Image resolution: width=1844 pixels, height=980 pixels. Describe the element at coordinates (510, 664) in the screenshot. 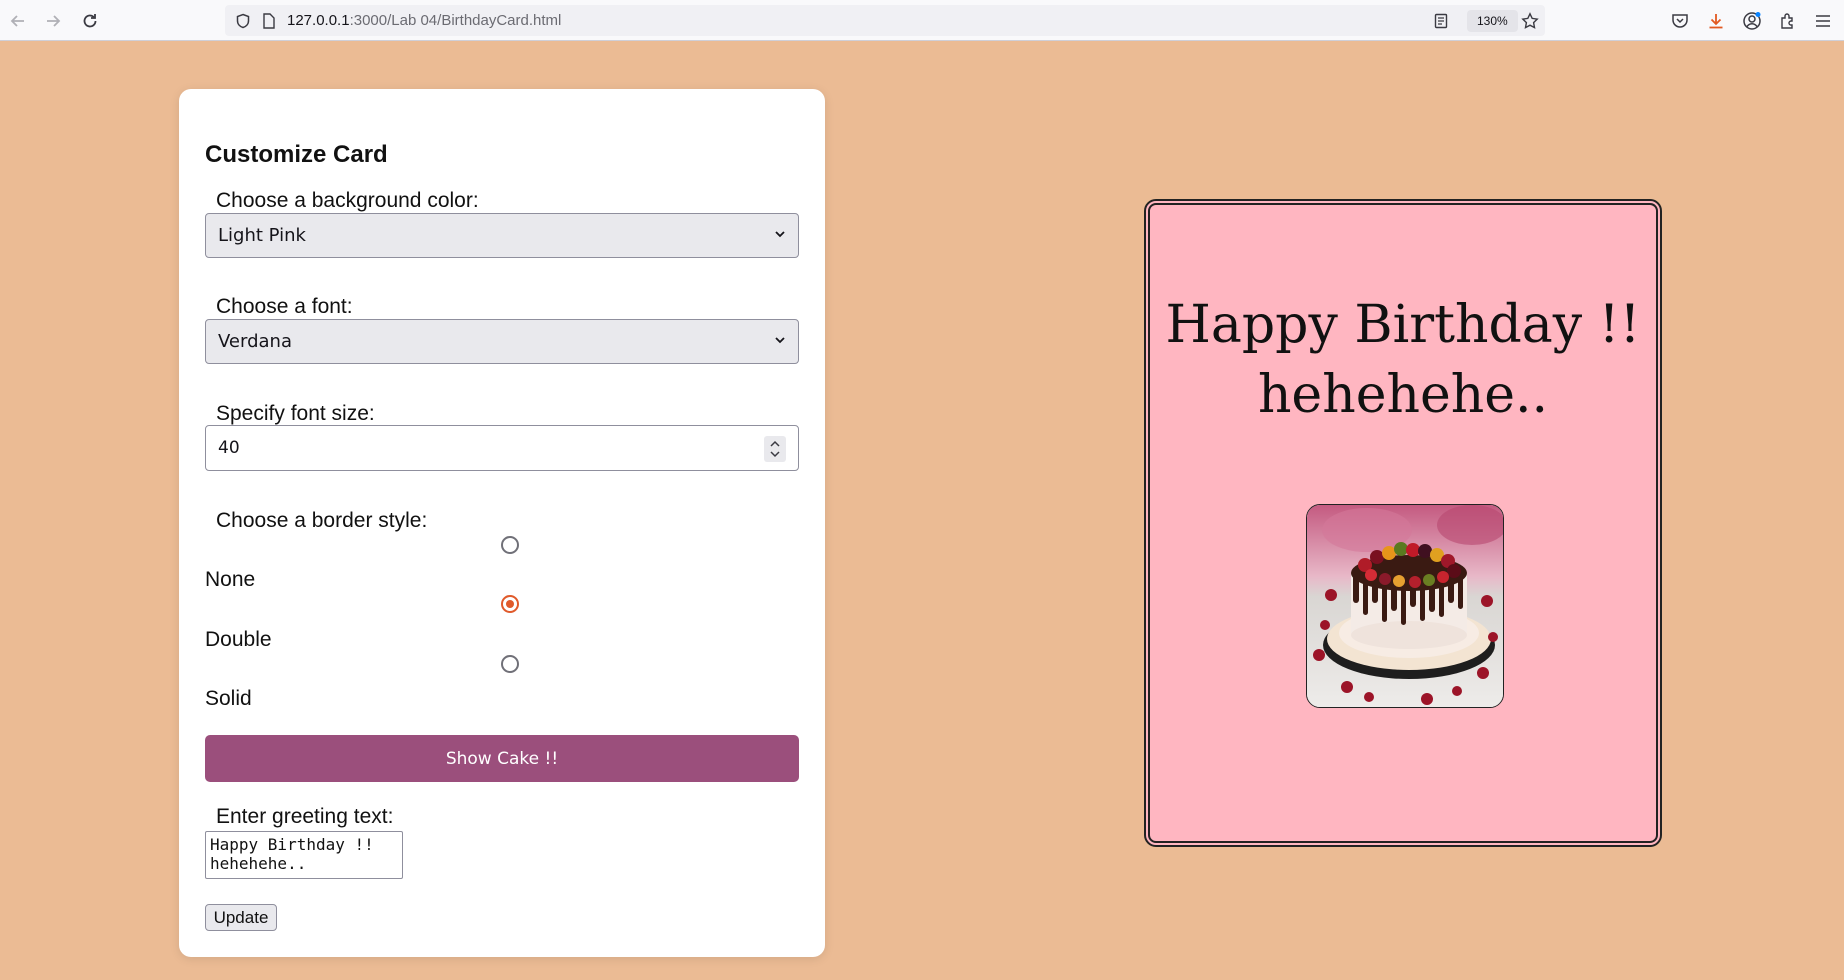

I see `radio-border-solid` at that location.